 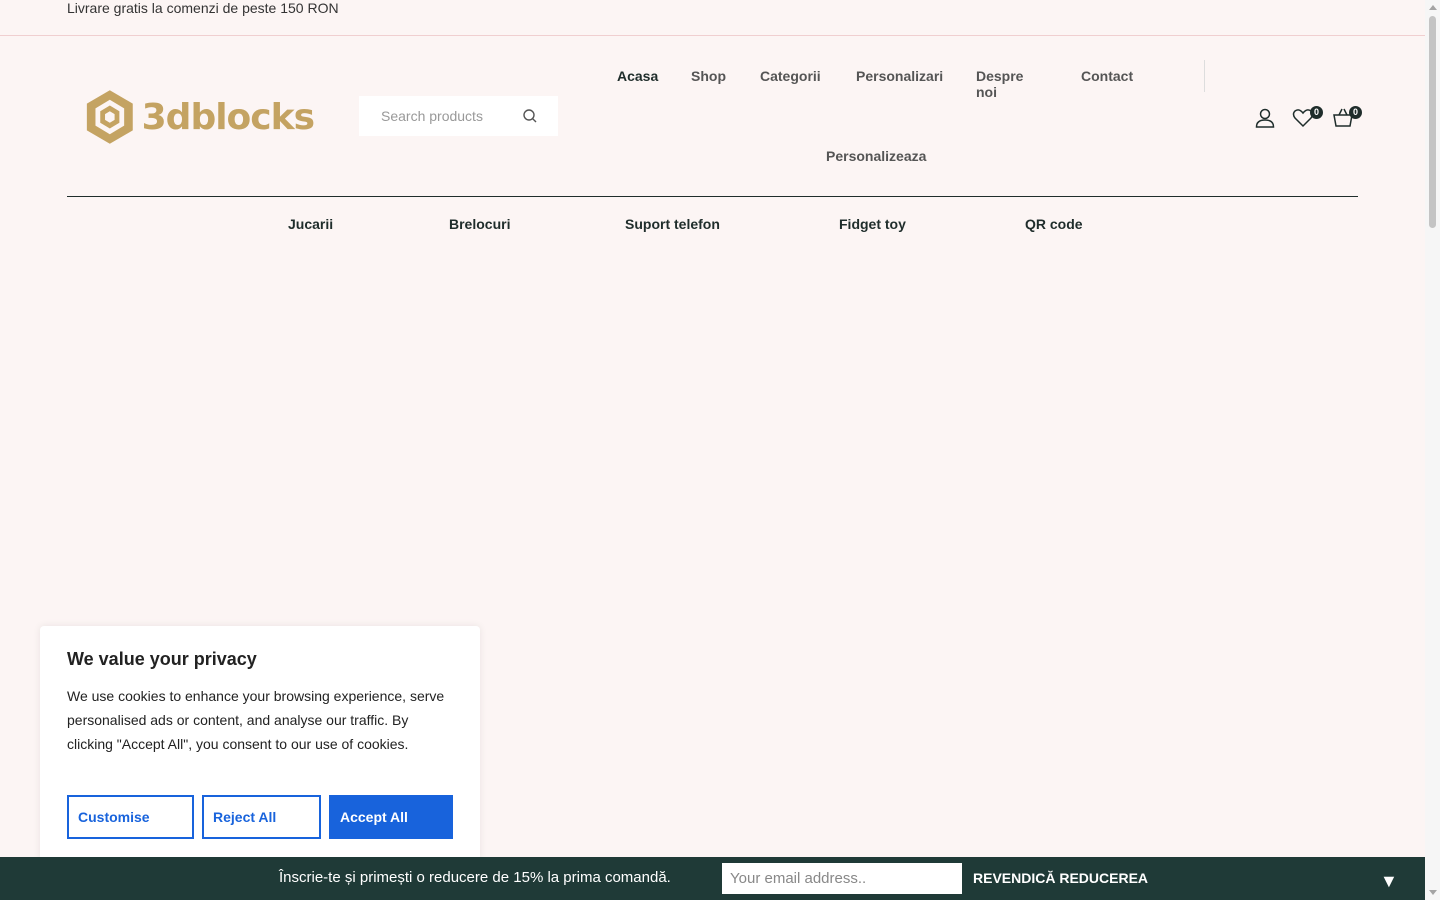 I want to click on customise-button: Customise, so click(x=130, y=817).